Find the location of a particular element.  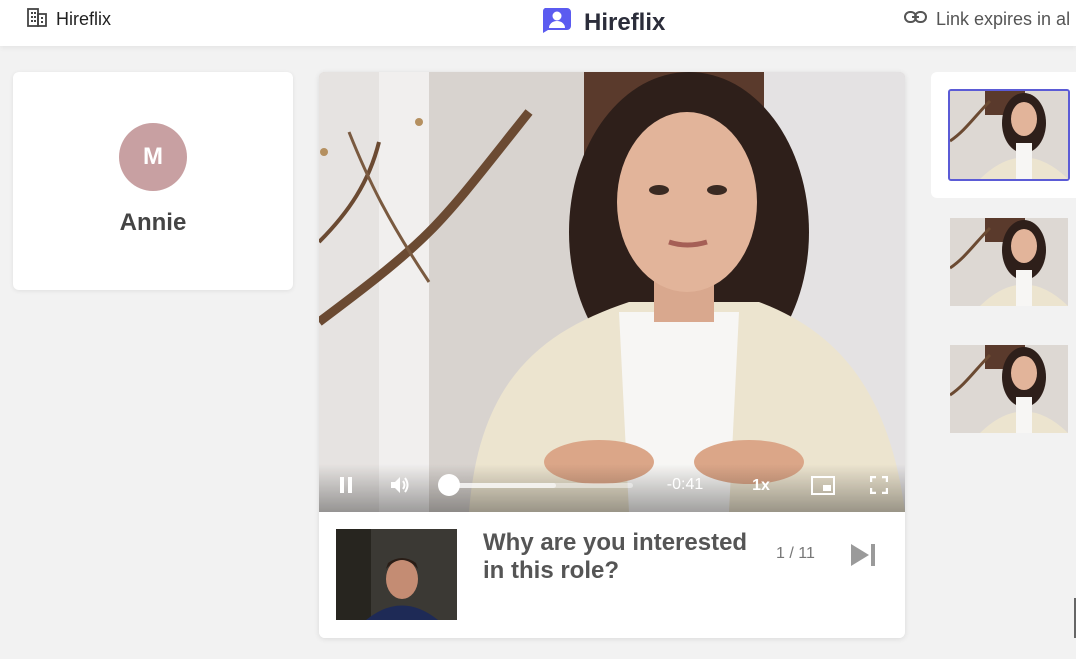

skip-next-icon is located at coordinates (863, 557).